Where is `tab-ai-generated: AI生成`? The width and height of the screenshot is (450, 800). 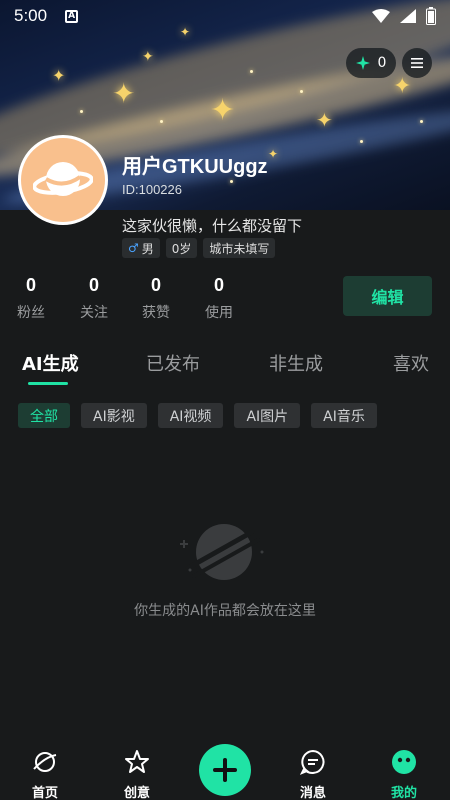
tab-ai-generated: AI生成 is located at coordinates (50, 363).